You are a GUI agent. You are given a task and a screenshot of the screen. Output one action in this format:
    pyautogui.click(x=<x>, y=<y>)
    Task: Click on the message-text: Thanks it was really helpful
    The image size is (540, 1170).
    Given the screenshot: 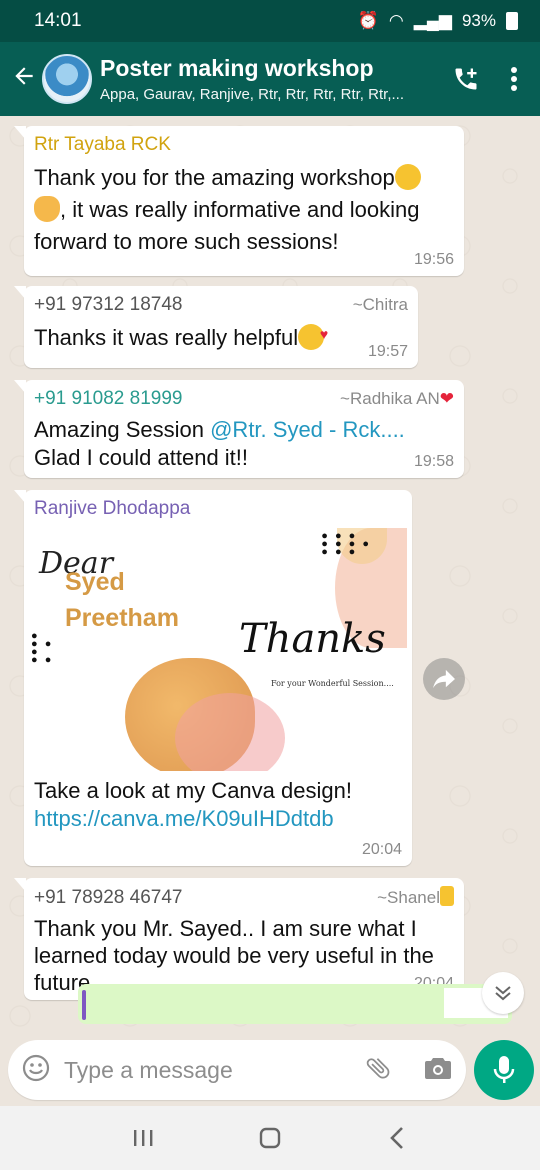 What is the action you would take?
    pyautogui.click(x=221, y=336)
    